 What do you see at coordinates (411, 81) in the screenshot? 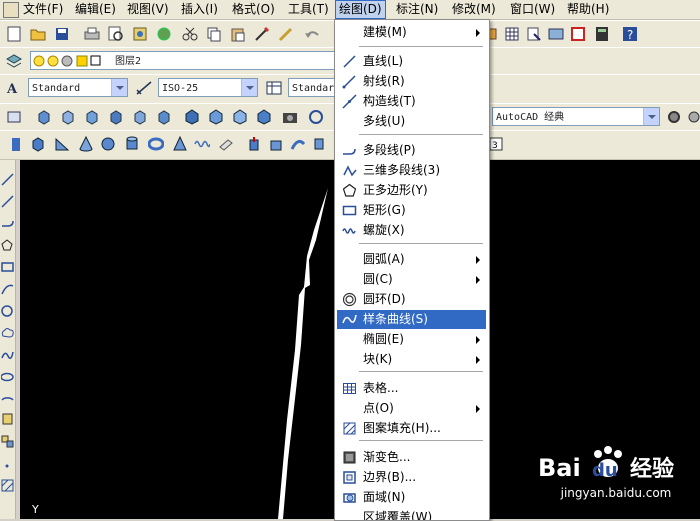
I see `draw-menu-item: 射线(R)` at bounding box center [411, 81].